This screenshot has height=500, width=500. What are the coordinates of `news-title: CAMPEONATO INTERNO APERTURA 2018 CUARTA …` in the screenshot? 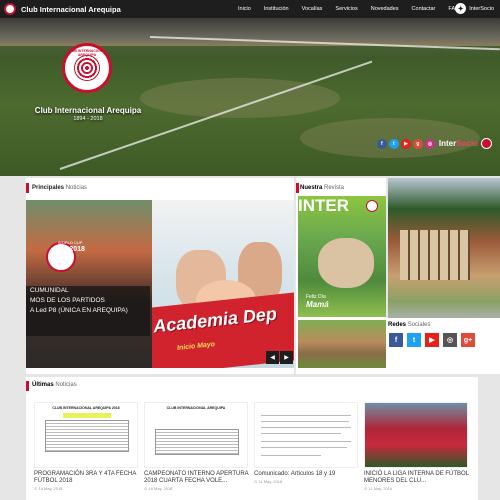 It's located at (198, 478).